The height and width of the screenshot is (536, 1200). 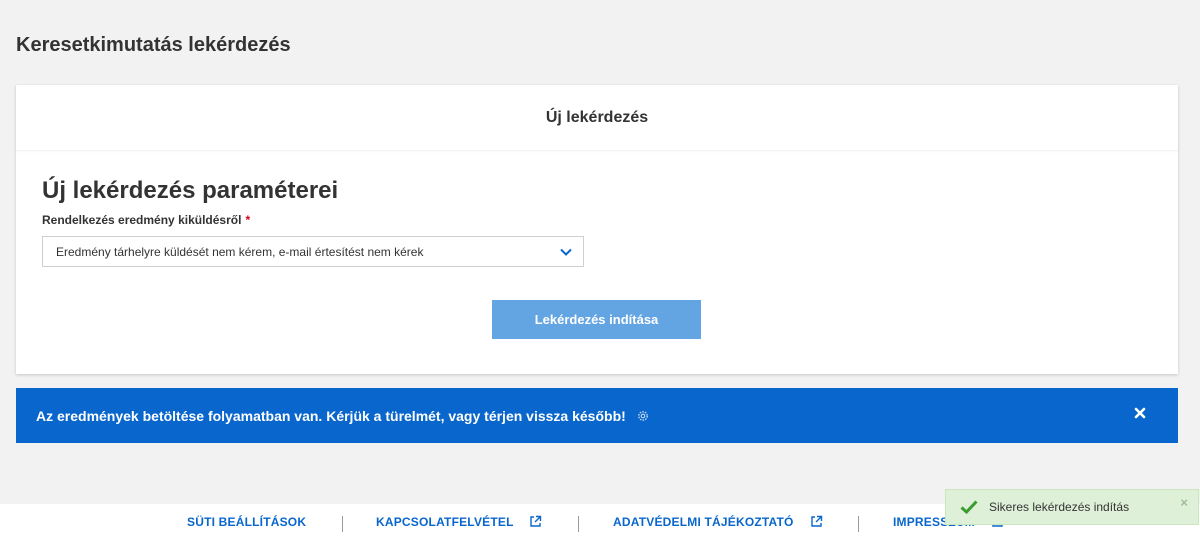 I want to click on cookie-settings-link: SÜTI BEÁLLÍTÁSOK, so click(x=246, y=522).